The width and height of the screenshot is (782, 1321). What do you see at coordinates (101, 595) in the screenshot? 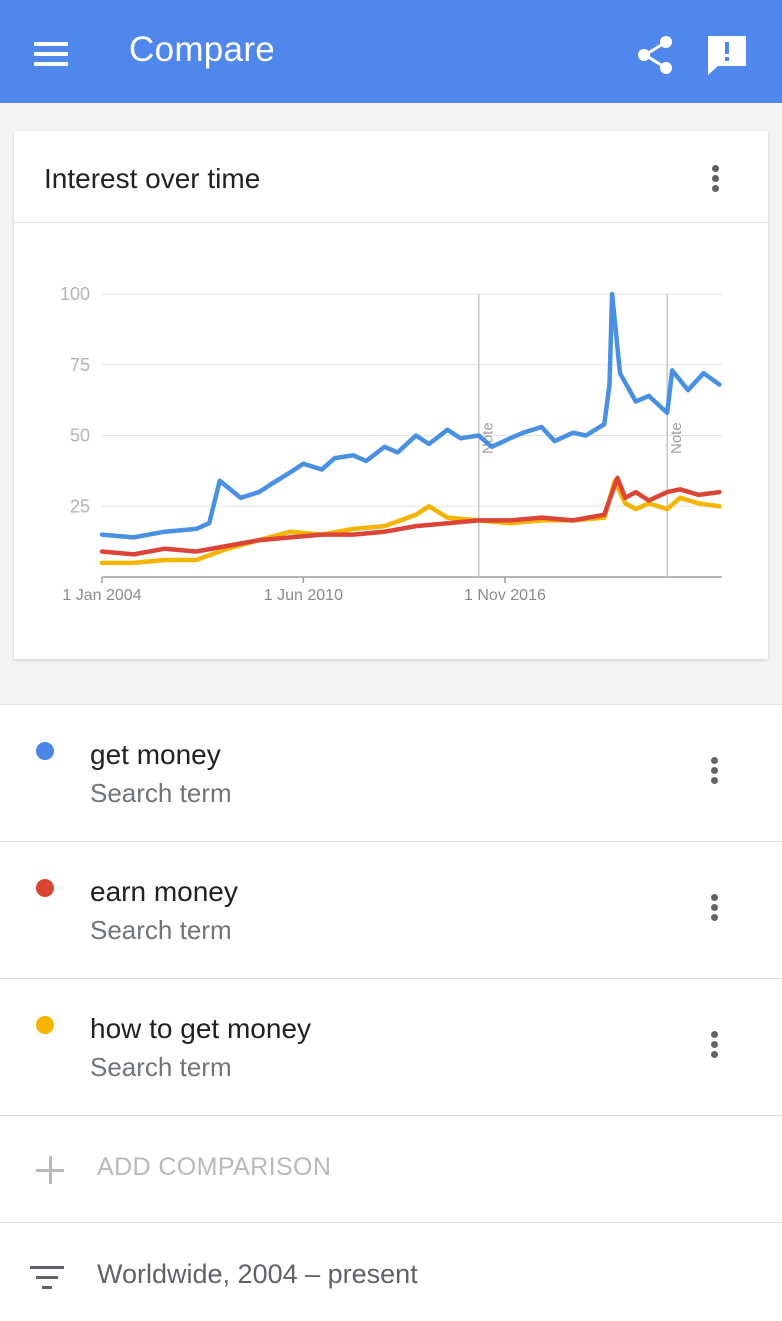
I see `x-tick-label: 1 Jan 2004` at bounding box center [101, 595].